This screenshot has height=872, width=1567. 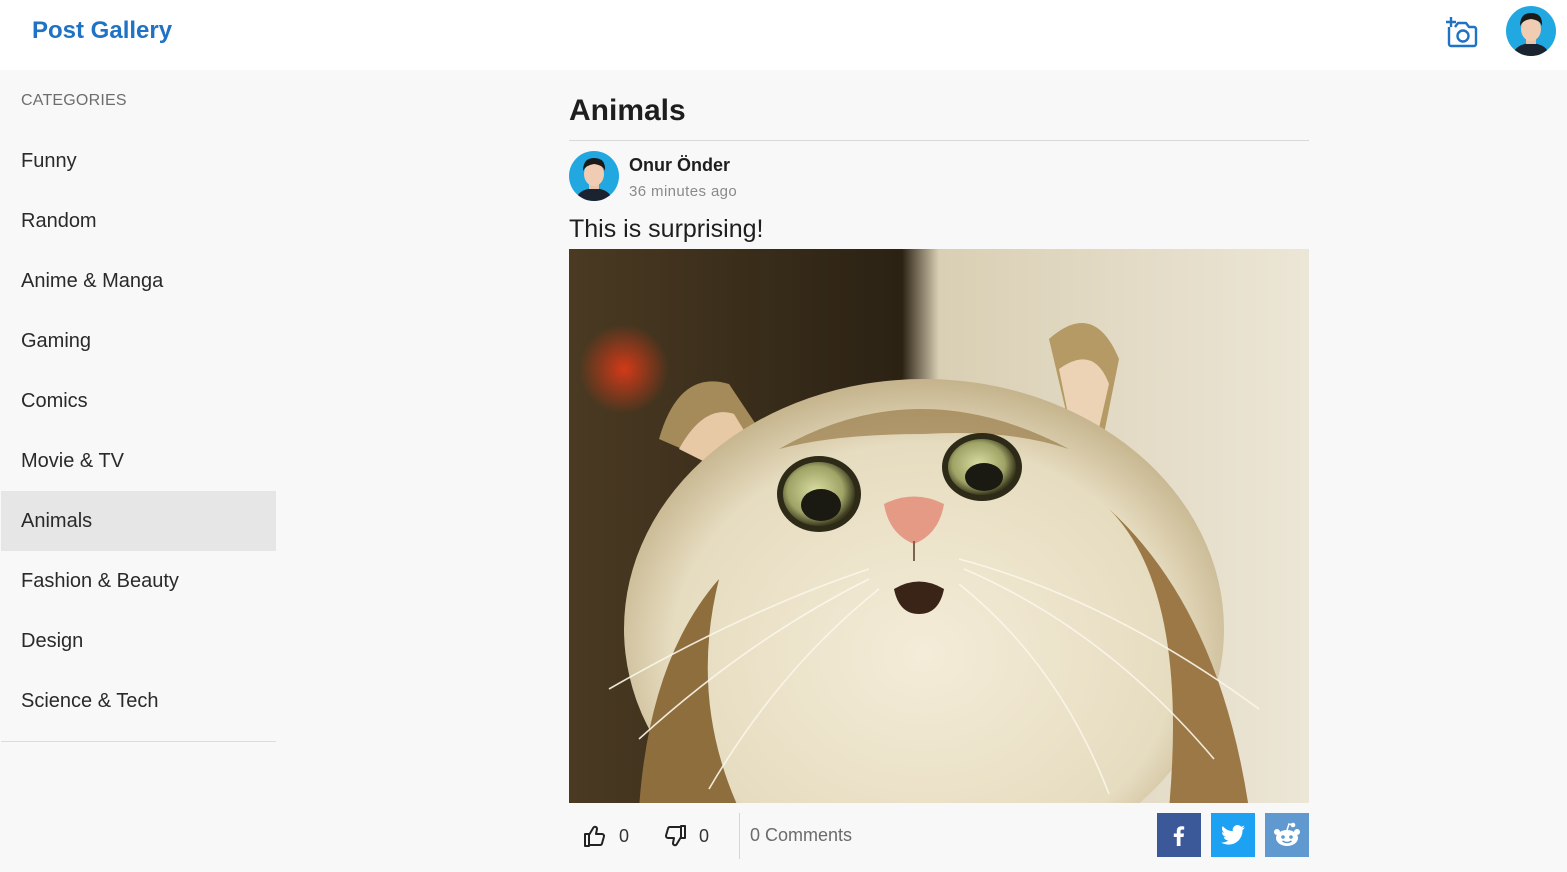 I want to click on sidebar-item-science-tech: Science & Tech, so click(x=138, y=701).